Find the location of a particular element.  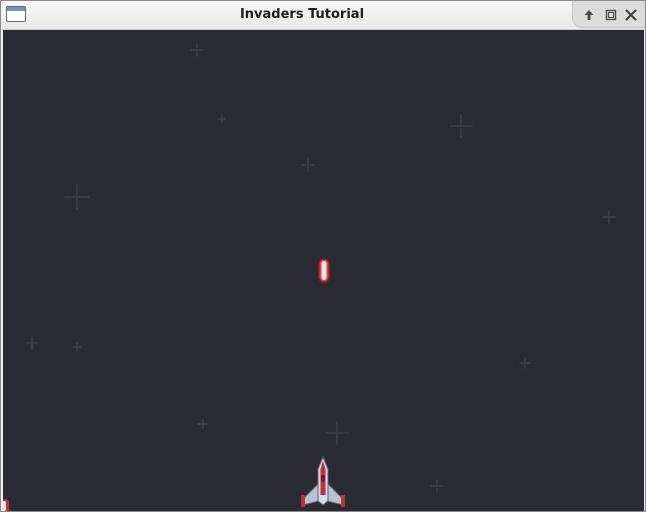

shade-icon is located at coordinates (589, 15).